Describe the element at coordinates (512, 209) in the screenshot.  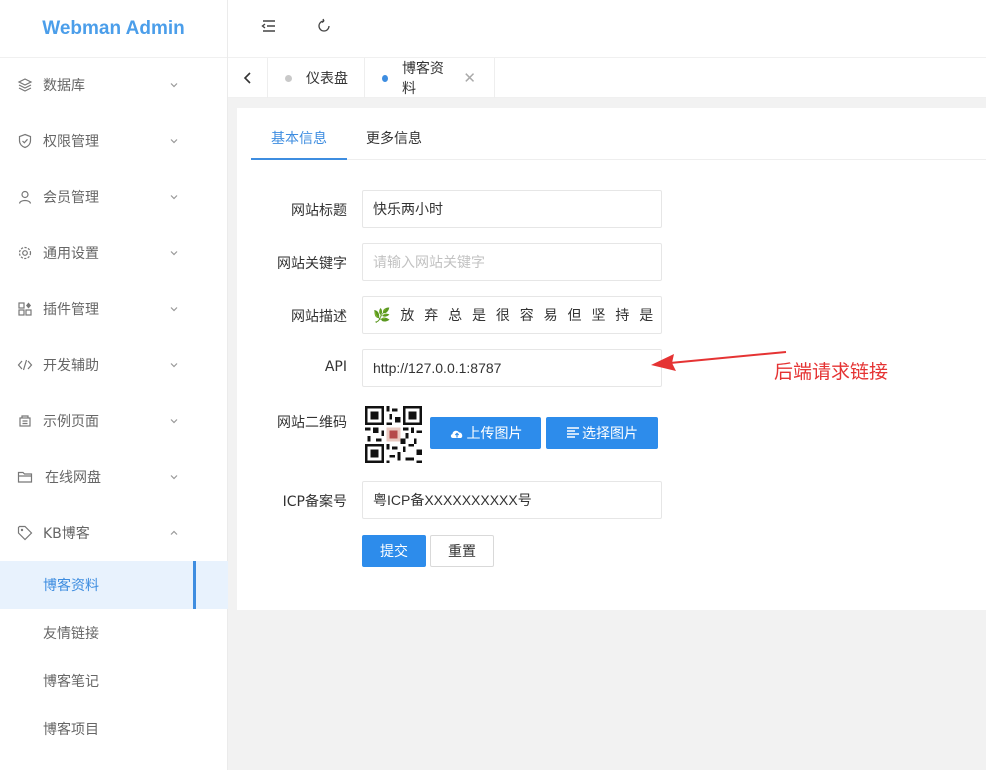
I see `site-title-input: 快乐两小时` at that location.